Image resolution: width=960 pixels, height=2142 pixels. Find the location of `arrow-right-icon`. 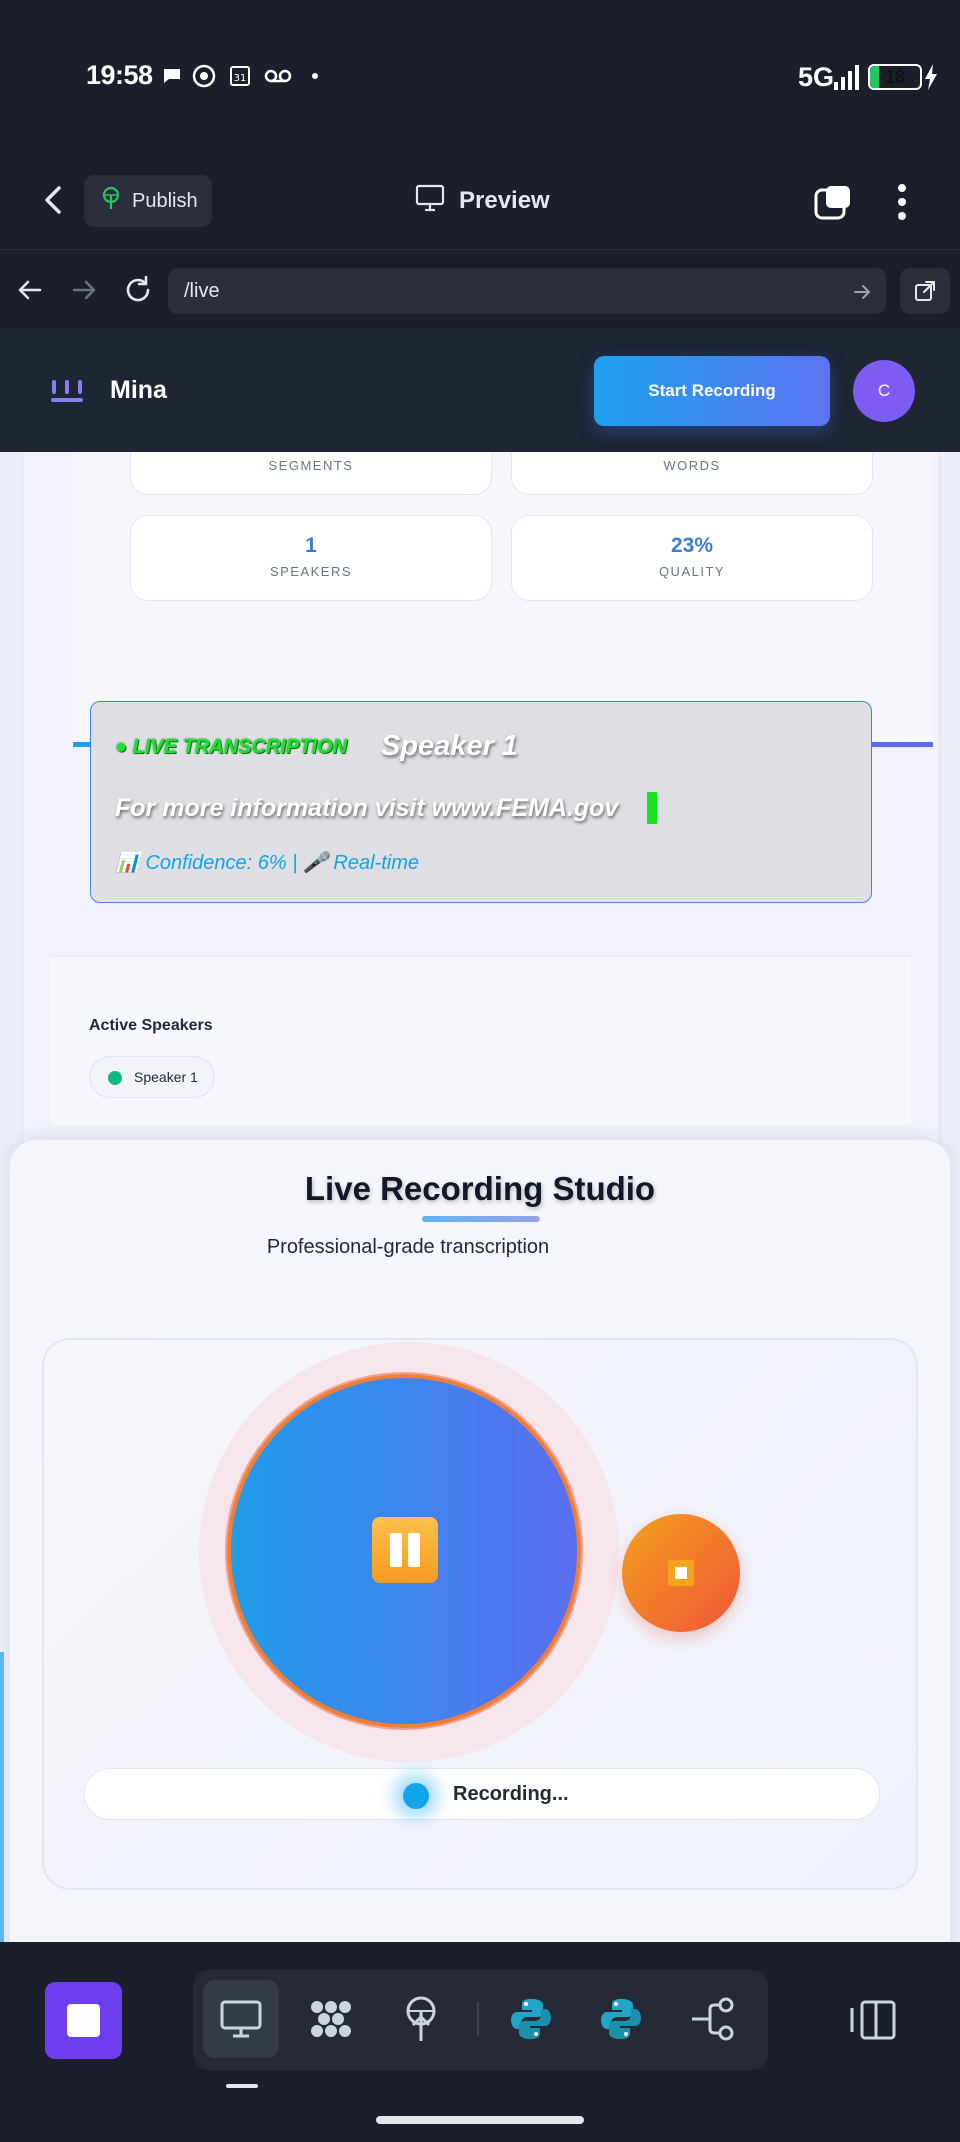

arrow-right-icon is located at coordinates (84, 290).